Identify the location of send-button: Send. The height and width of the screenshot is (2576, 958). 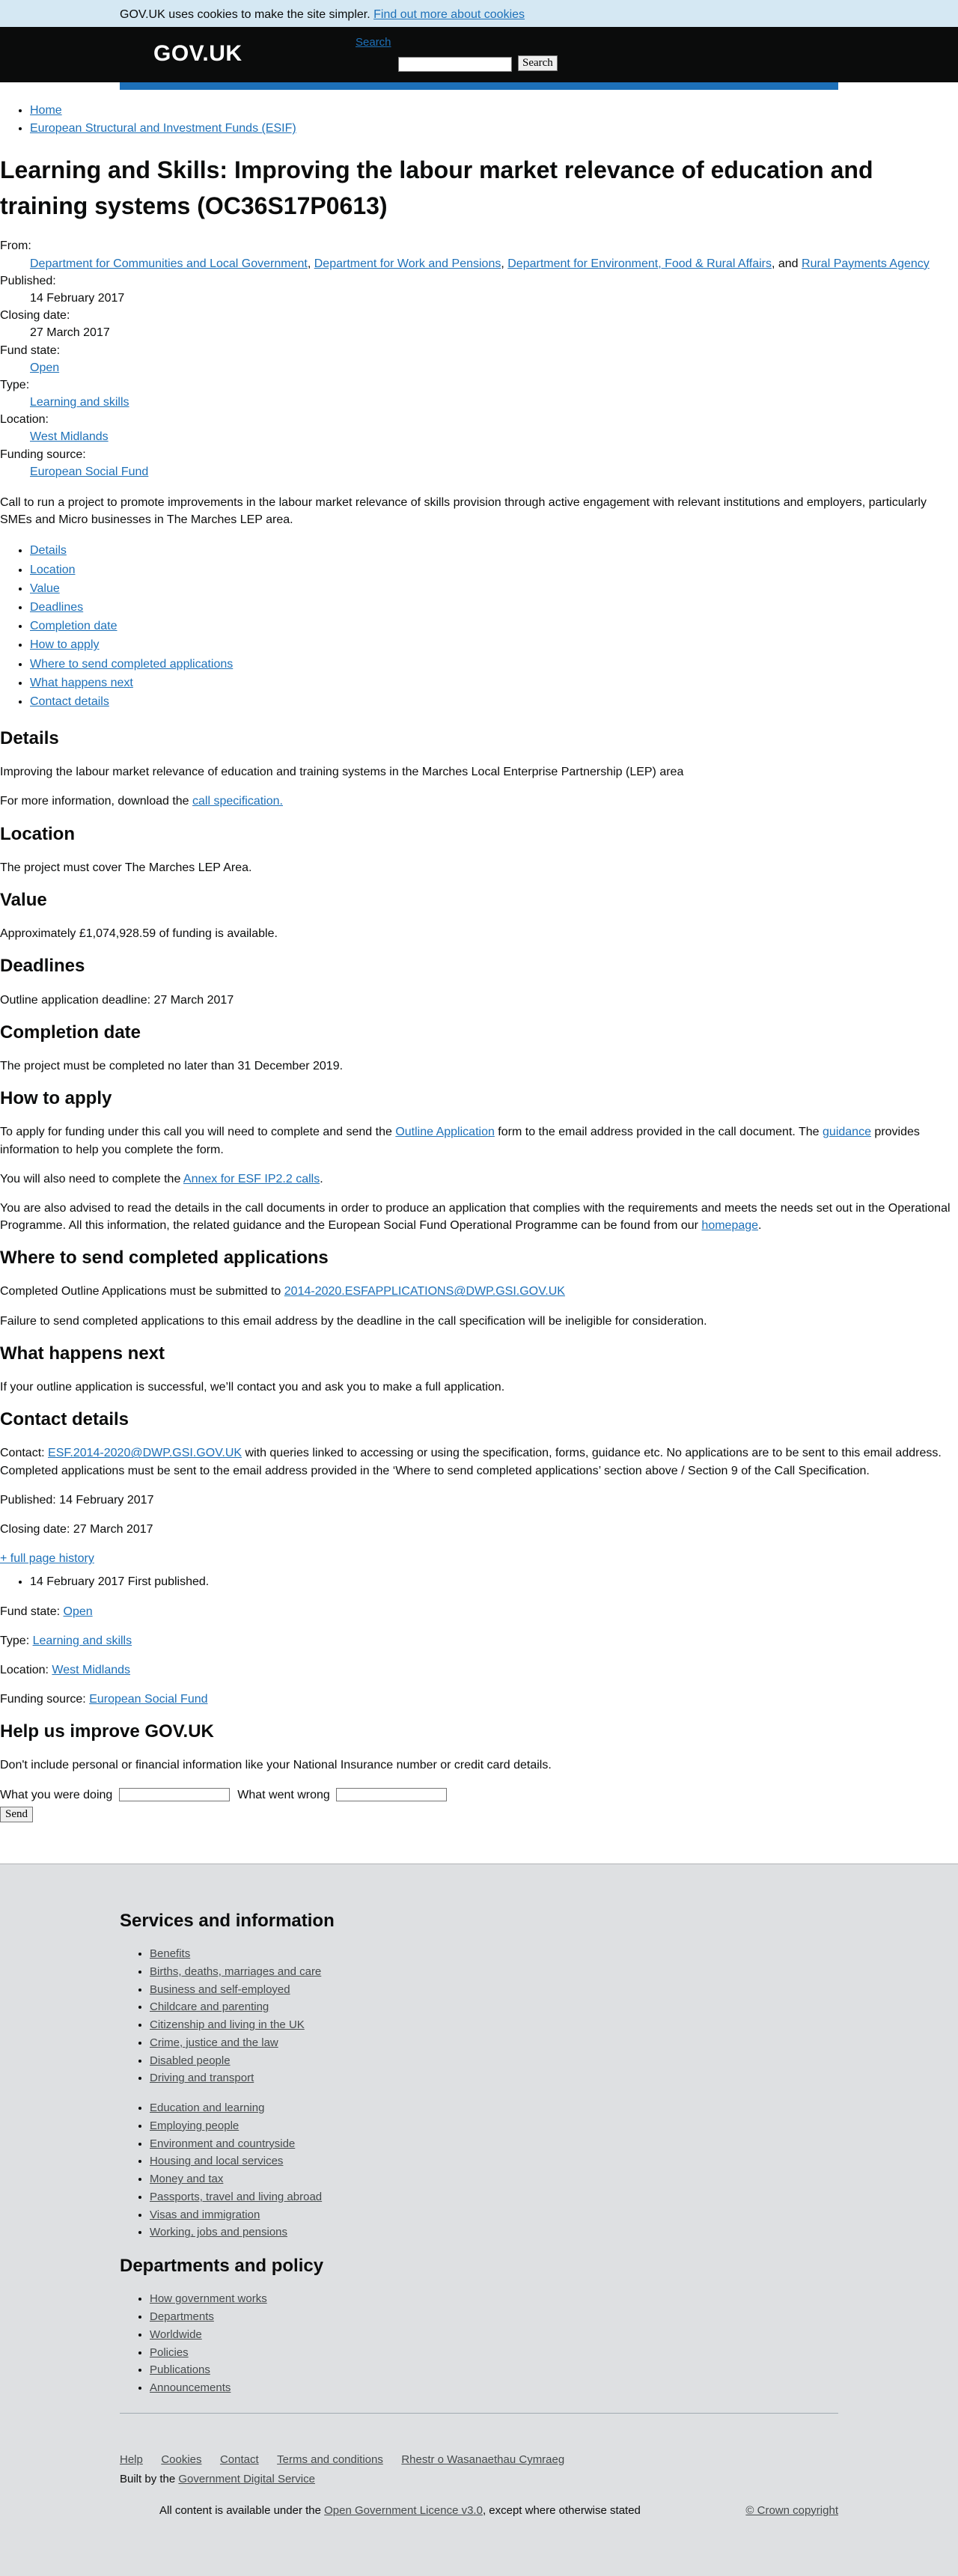
(16, 1814).